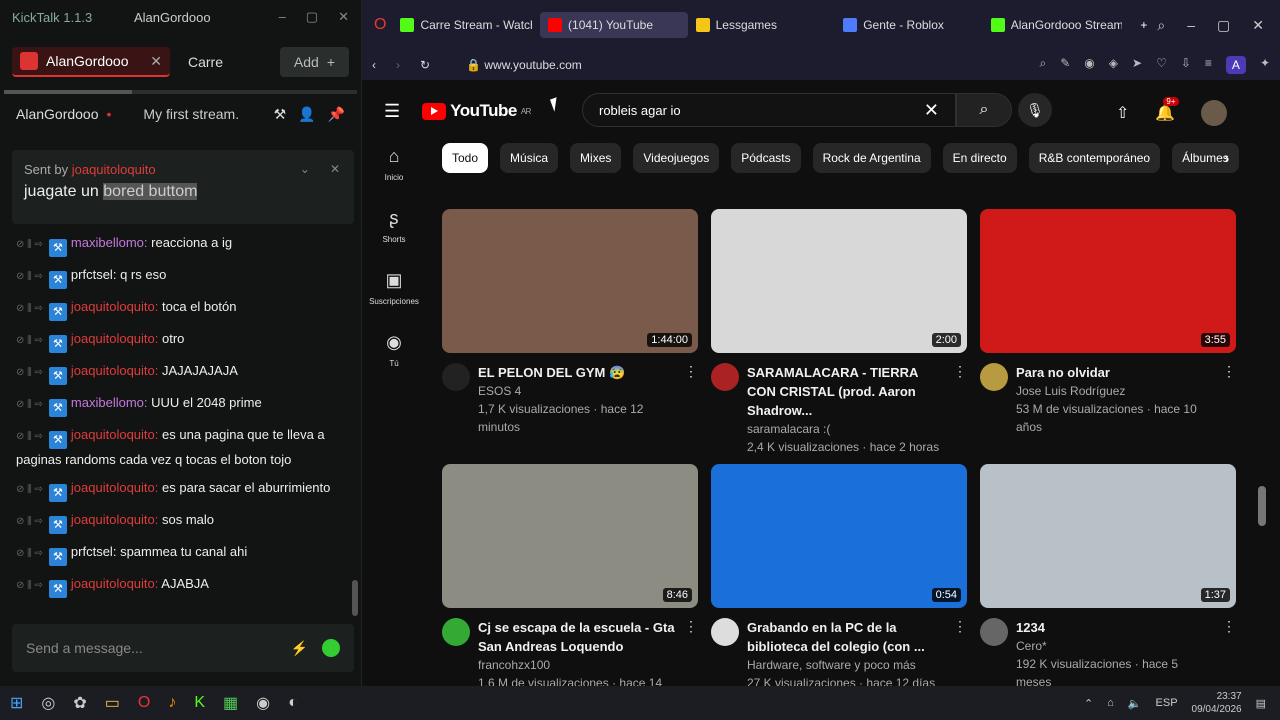 The width and height of the screenshot is (1280, 720). Describe the element at coordinates (394, 177) in the screenshot. I see `sidebar-item: ⌂ Inicio` at that location.